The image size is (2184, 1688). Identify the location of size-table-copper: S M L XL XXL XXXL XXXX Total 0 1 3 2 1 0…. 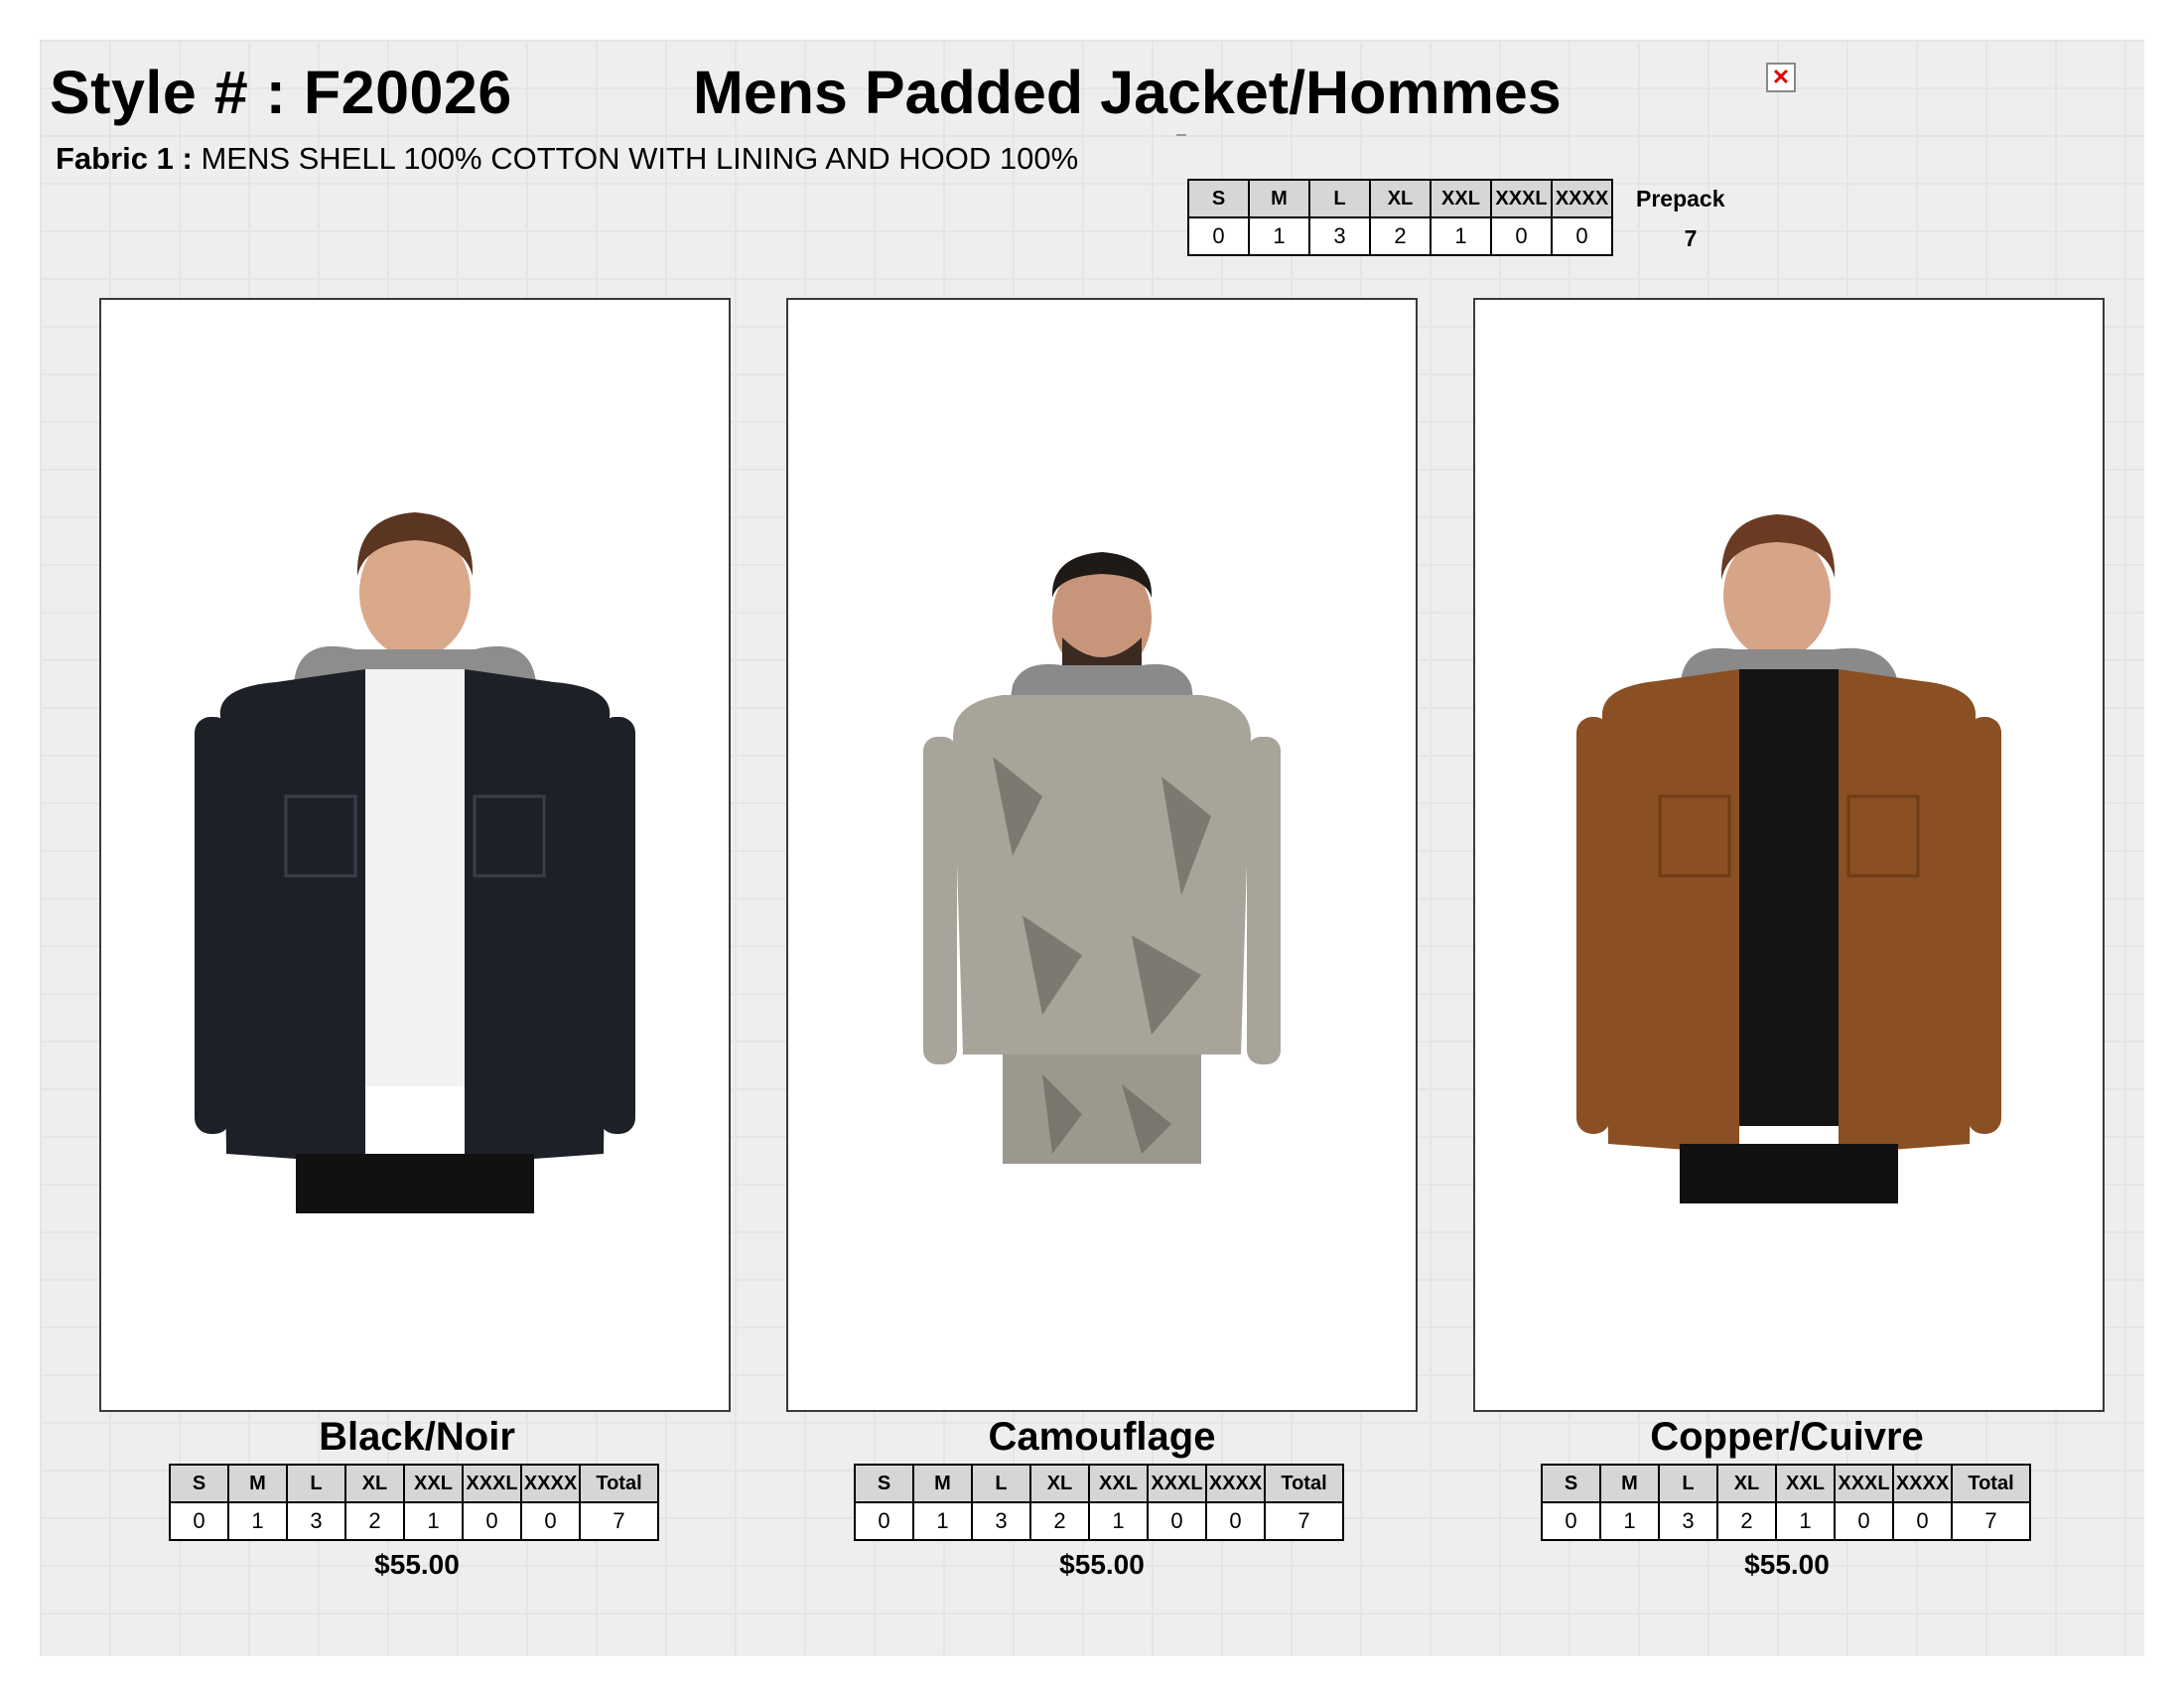
(1786, 1502).